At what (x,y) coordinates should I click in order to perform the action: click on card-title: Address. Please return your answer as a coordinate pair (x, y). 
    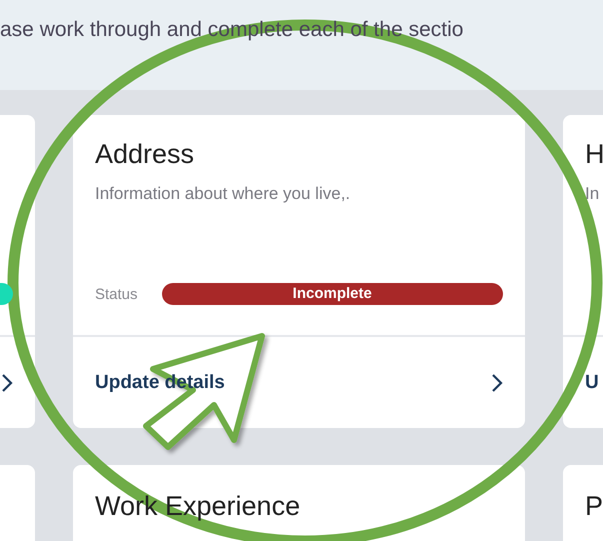
    Looking at the image, I should click on (145, 154).